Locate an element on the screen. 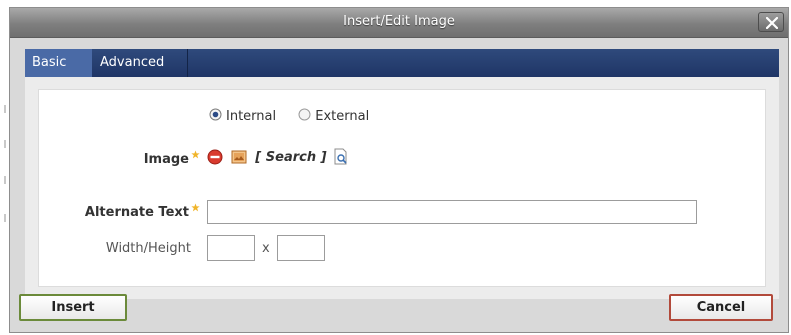 The image size is (791, 335). radio-external-label: External is located at coordinates (342, 116).